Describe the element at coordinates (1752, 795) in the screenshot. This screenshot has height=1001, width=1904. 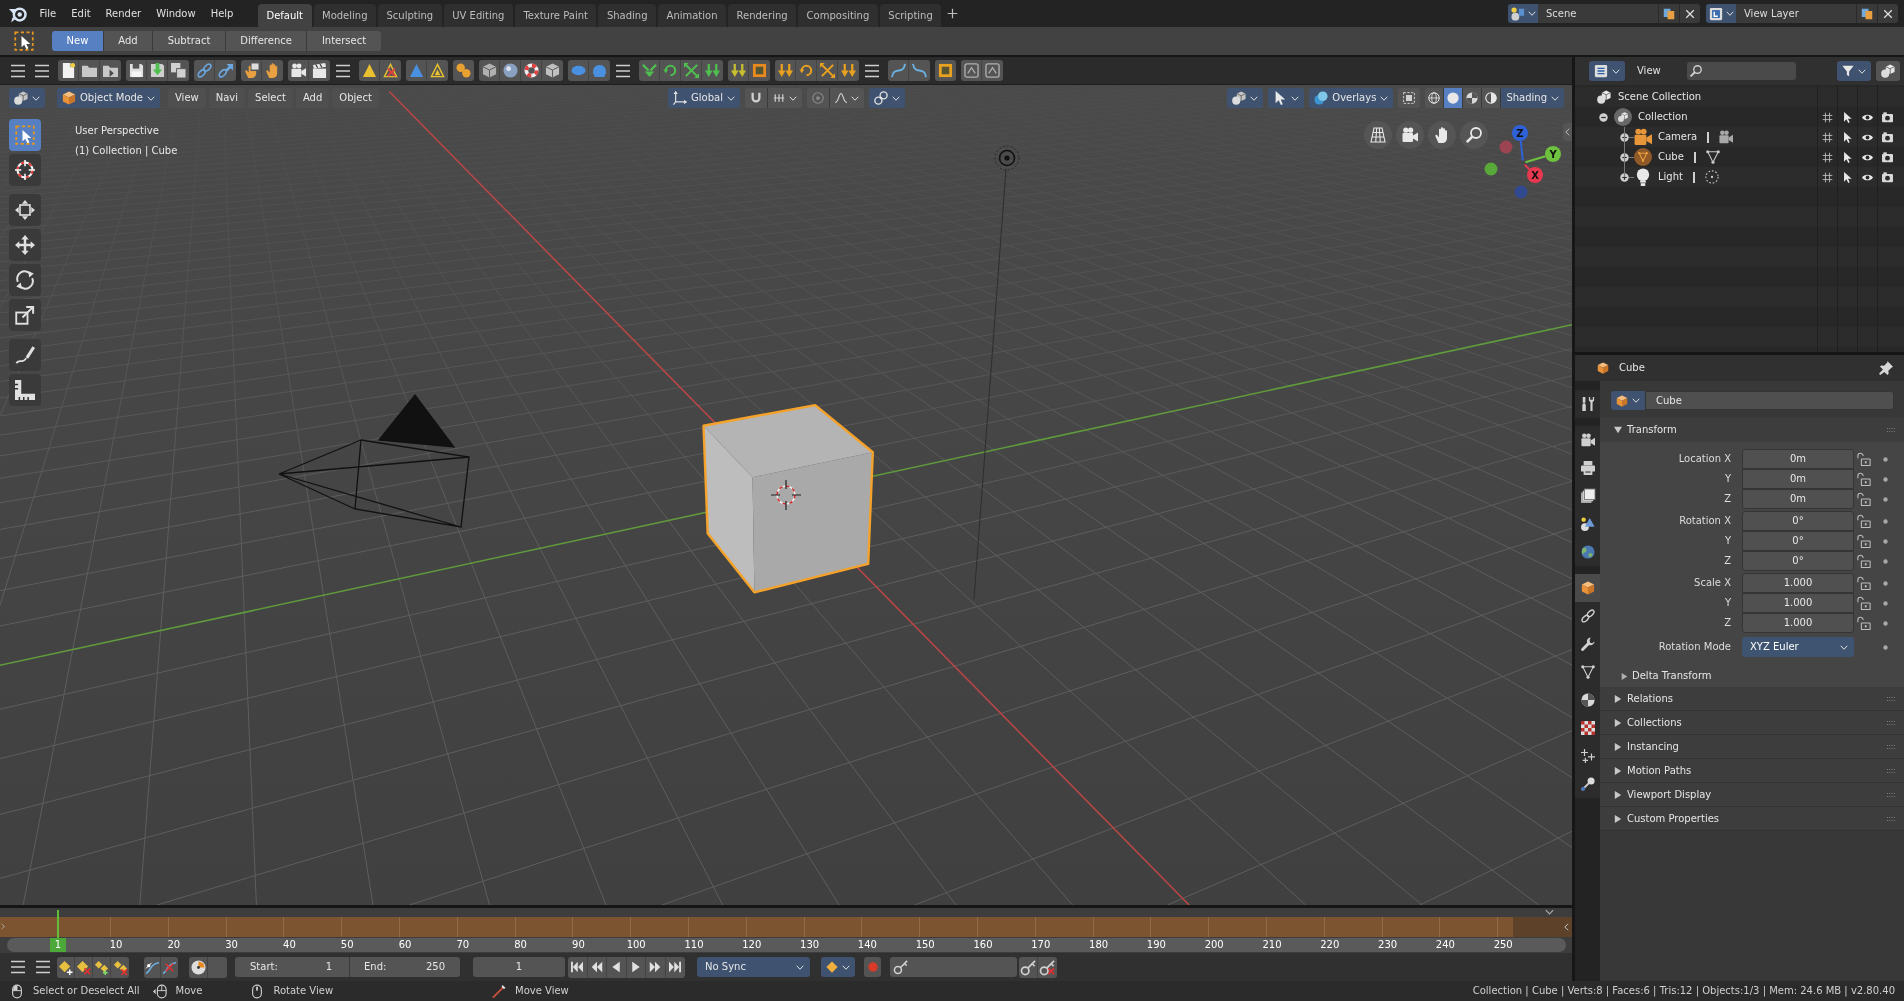
I see `panel-header: Viewport Display` at that location.